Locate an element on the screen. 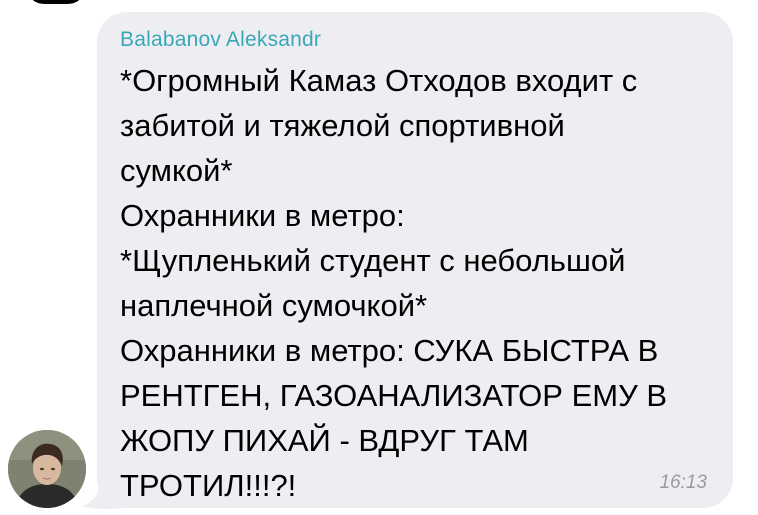 The image size is (758, 515). message-line: забитой и тяжелой спортивной is located at coordinates (342, 125).